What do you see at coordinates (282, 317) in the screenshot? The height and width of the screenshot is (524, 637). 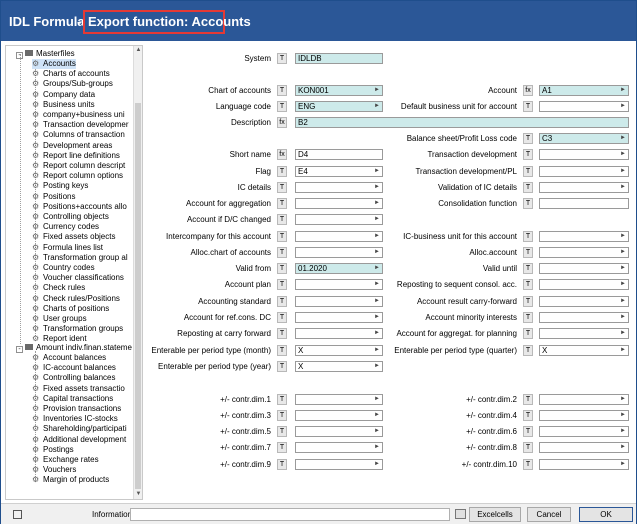 I see `account-ref-cons-type-button: T` at bounding box center [282, 317].